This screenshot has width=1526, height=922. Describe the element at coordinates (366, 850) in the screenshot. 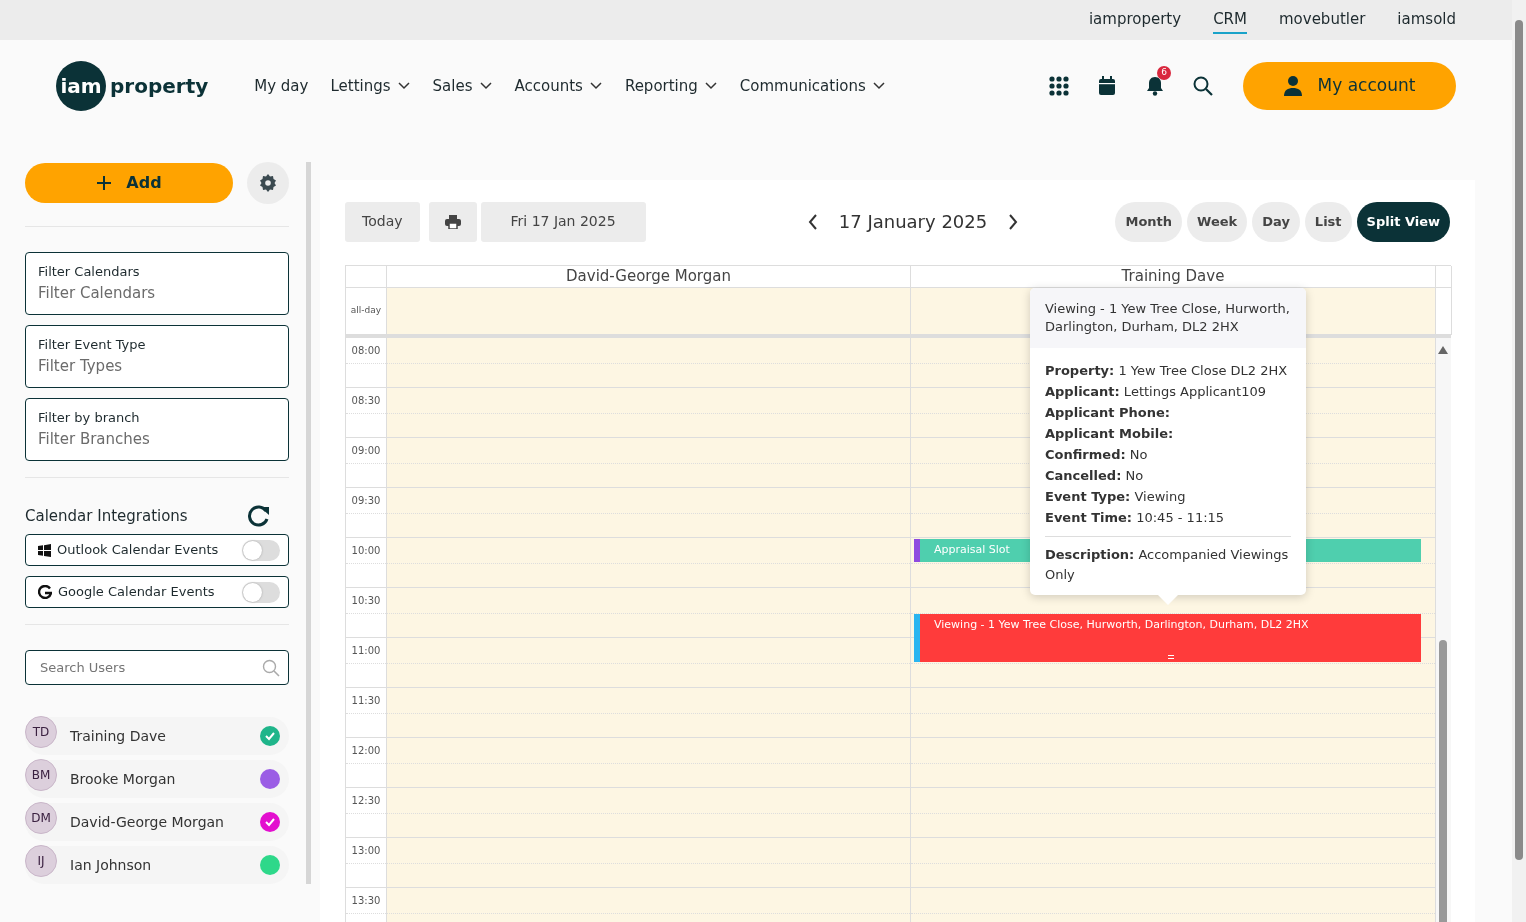

I see `time-label: 13:00` at that location.